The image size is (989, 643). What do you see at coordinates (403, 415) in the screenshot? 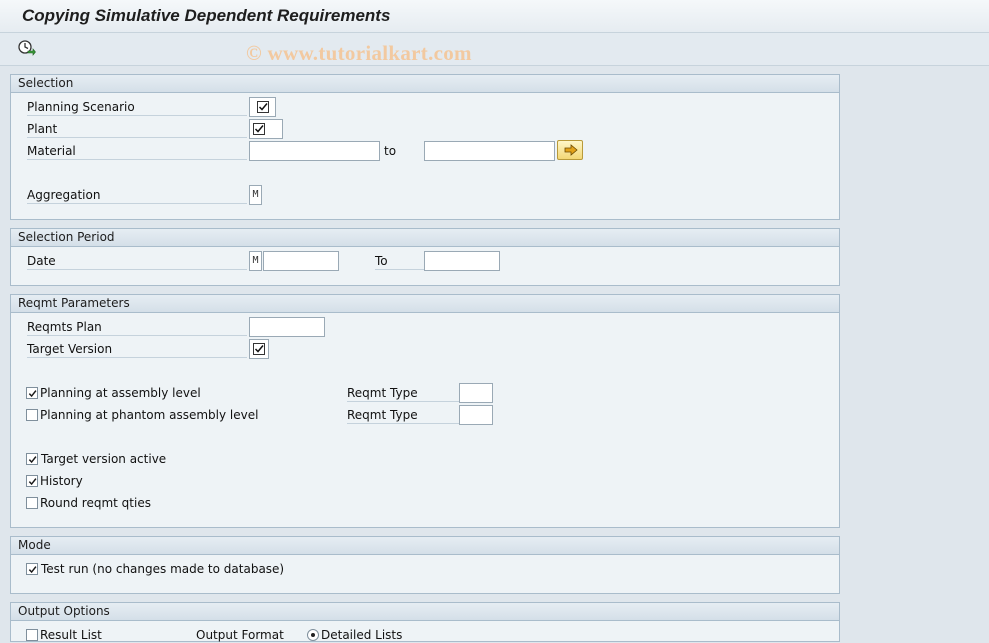
I see `reqmt-type-label-2: Reqmt Type` at bounding box center [403, 415].